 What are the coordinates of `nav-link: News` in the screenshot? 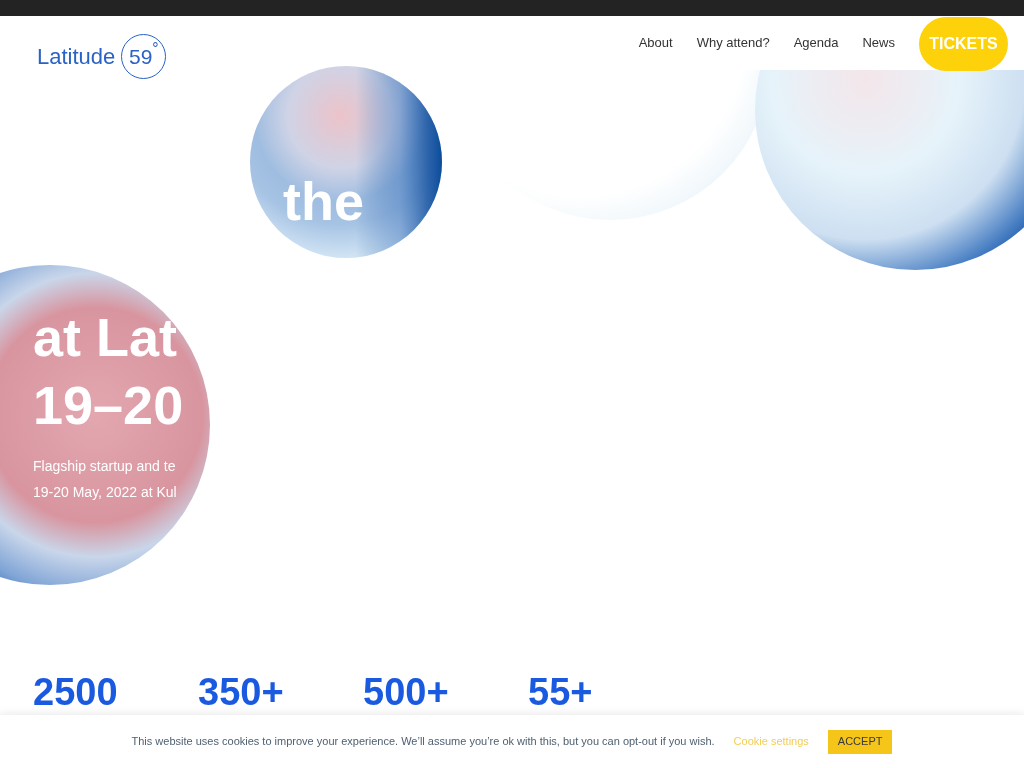 It's located at (878, 43).